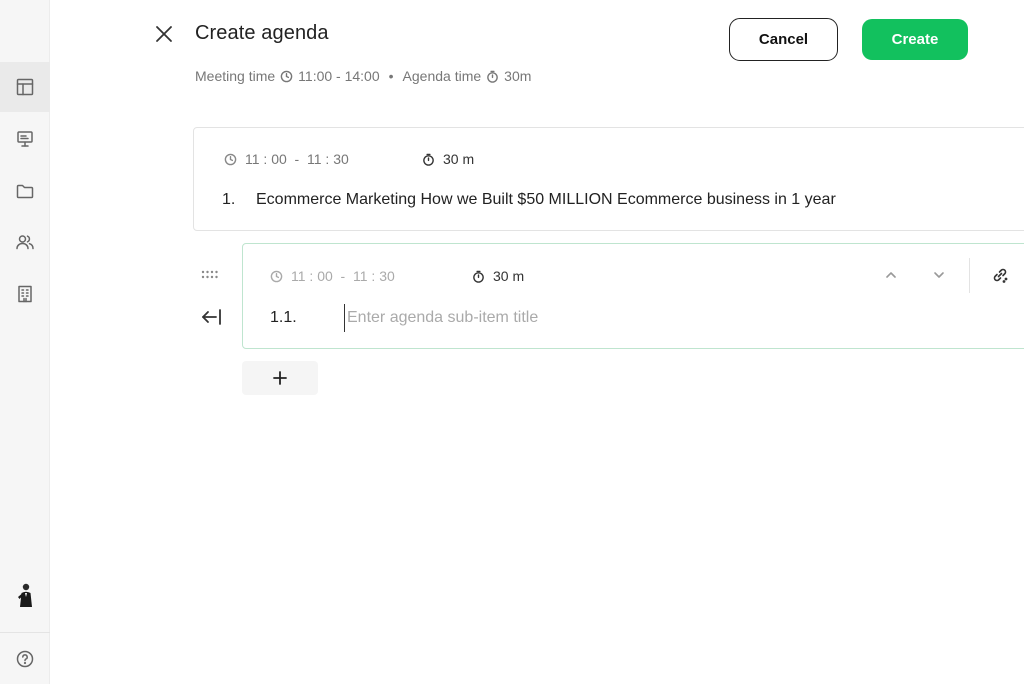 The width and height of the screenshot is (1024, 684). Describe the element at coordinates (297, 159) in the screenshot. I see `agenda-item-time-range: 11 : 00 - 11 : 30` at that location.